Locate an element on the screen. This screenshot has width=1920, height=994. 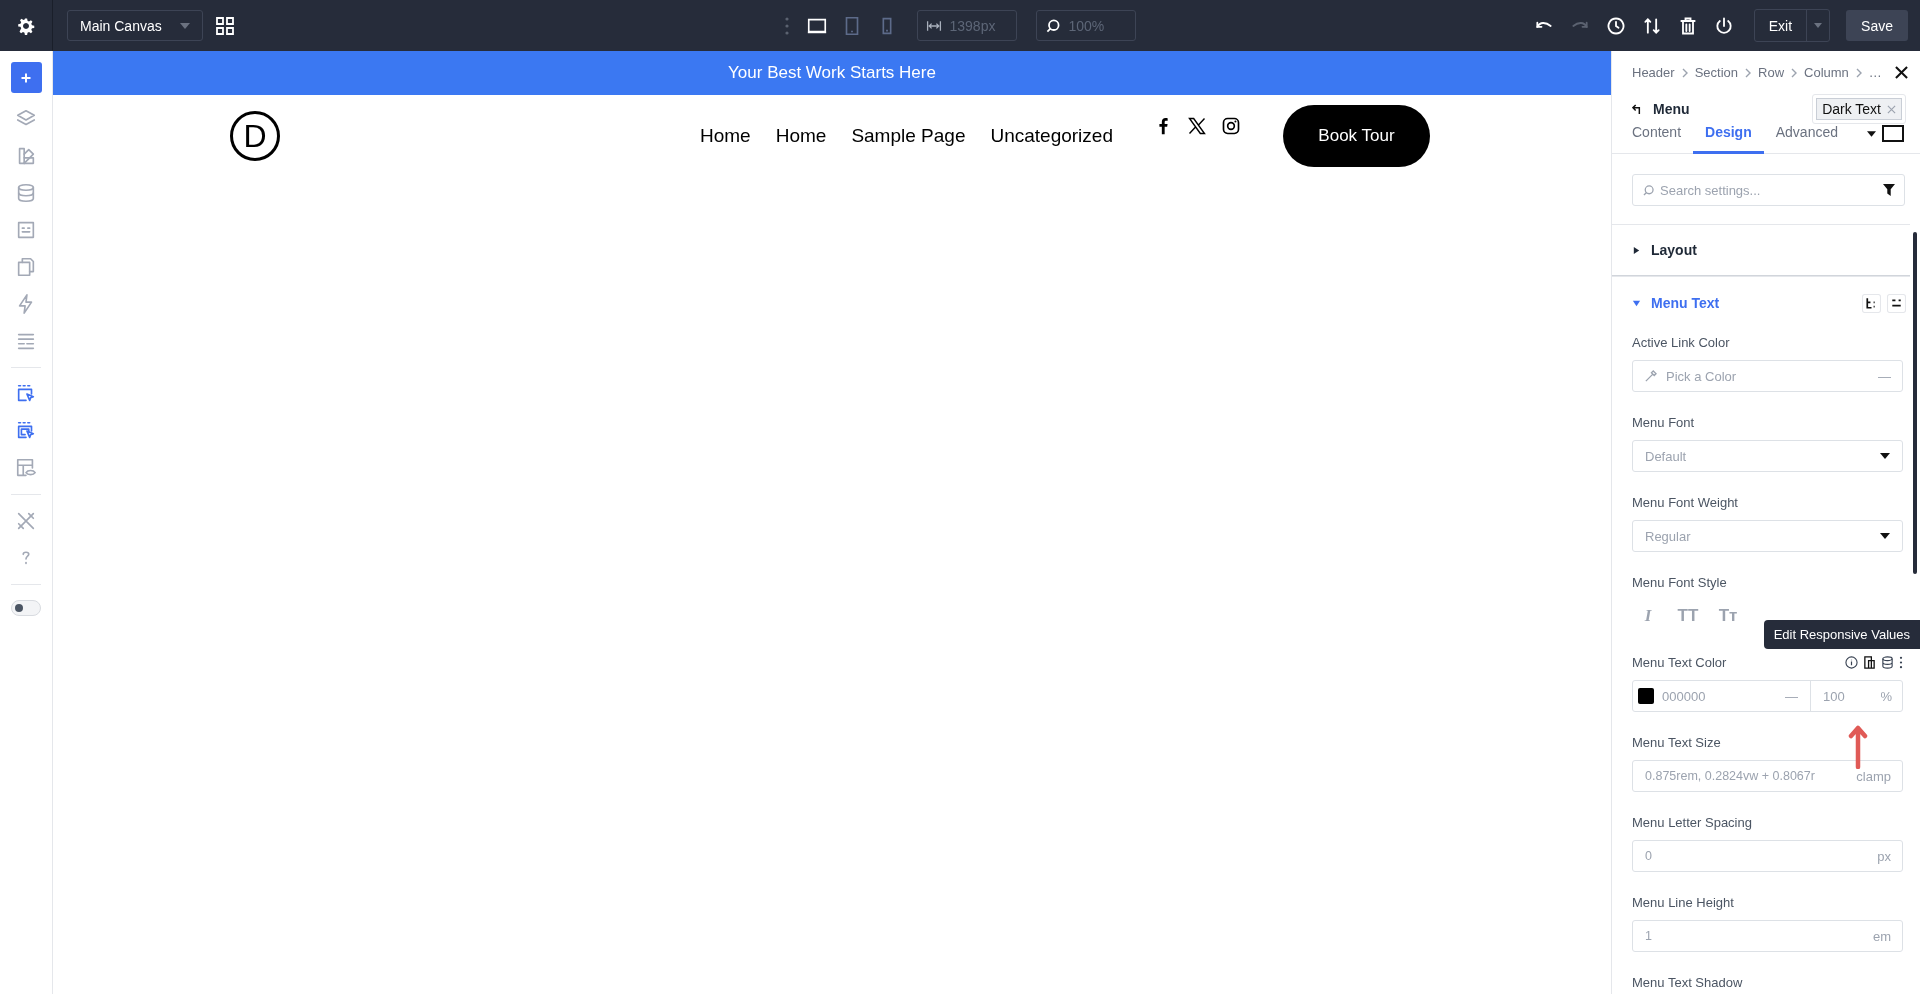
section-title: Layout is located at coordinates (1674, 250).